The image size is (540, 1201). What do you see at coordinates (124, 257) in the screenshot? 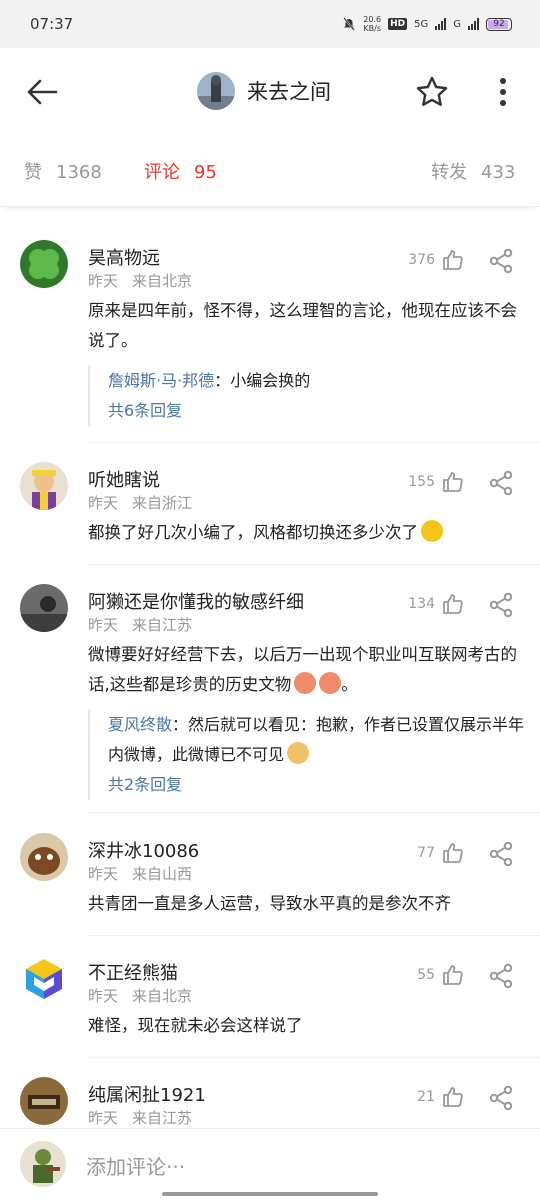
I see `commenter-name: 昊高物远` at bounding box center [124, 257].